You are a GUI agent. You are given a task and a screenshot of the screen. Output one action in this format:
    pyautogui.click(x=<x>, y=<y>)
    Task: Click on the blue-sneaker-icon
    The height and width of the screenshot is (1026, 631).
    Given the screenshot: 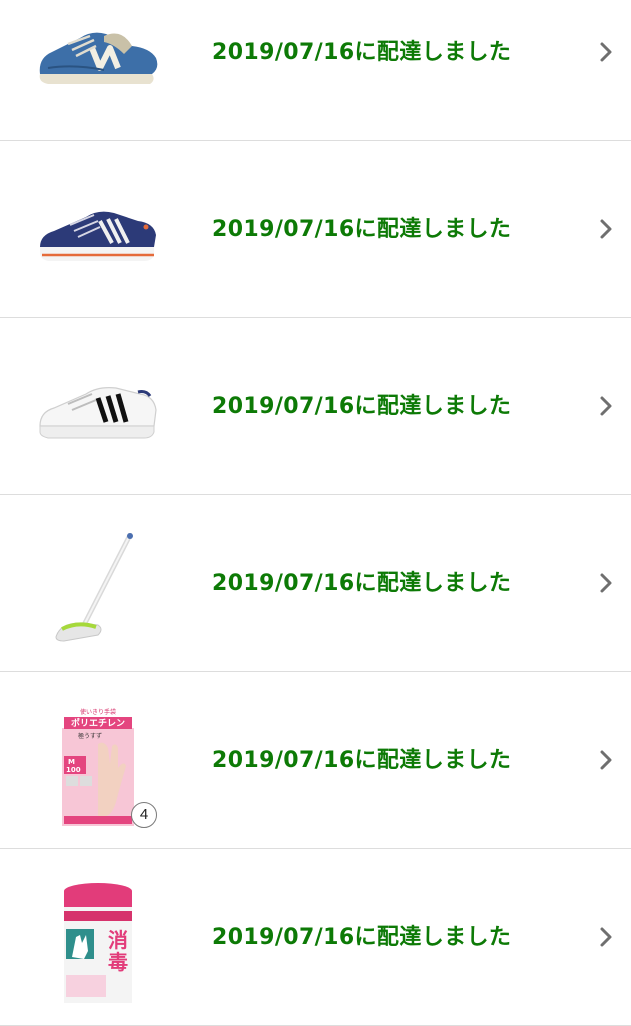 What is the action you would take?
    pyautogui.click(x=98, y=58)
    